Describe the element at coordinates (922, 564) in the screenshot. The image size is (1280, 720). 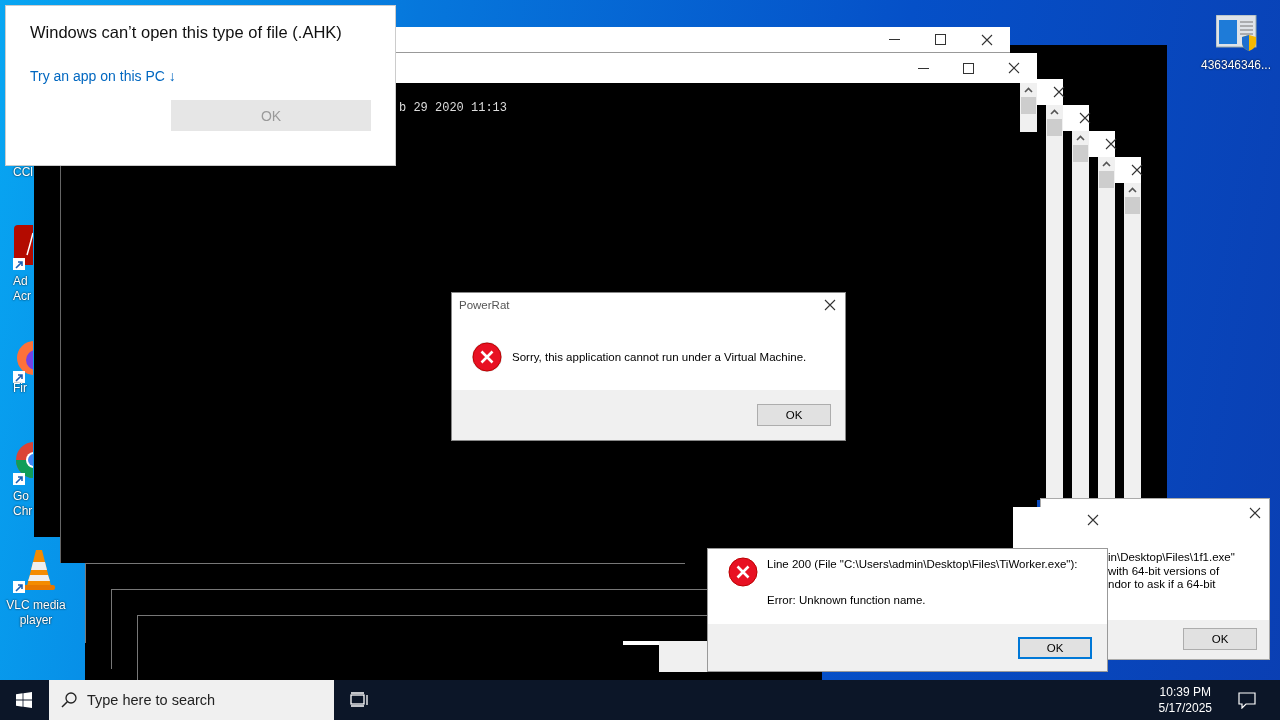
I see `dialog-text: Line 200 (File "C:\Users\admin\Desktop\Files\TiWorker.exe"):` at that location.